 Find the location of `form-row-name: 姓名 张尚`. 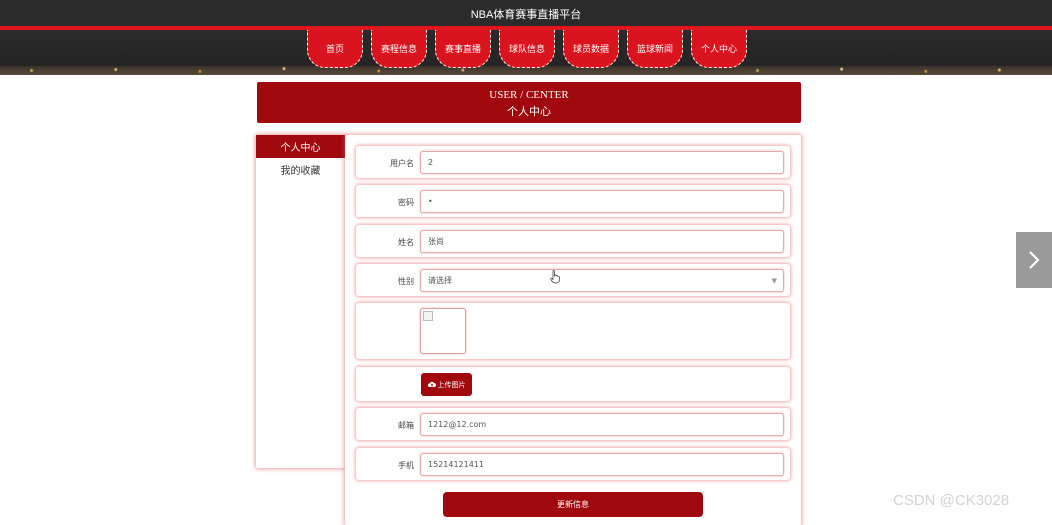

form-row-name: 姓名 张尚 is located at coordinates (573, 241).